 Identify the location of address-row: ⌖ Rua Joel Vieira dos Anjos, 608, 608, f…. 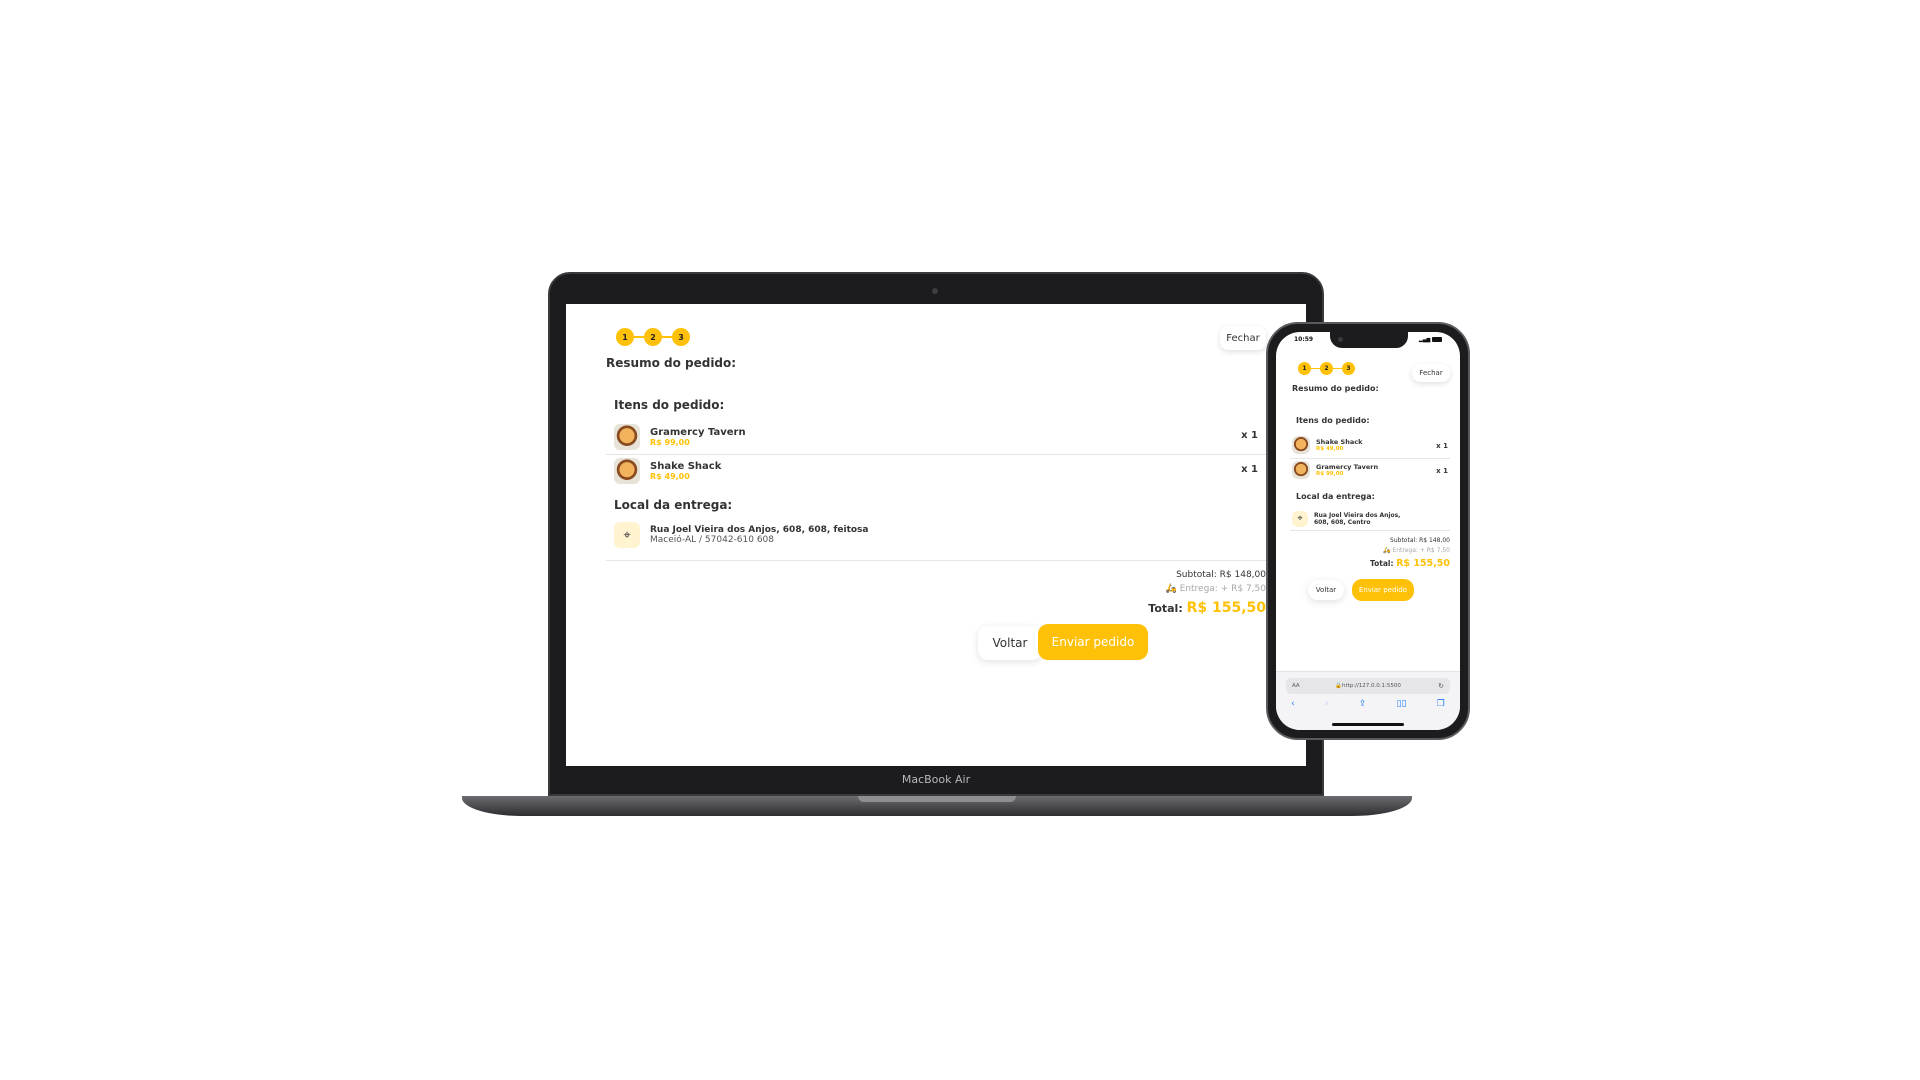
(741, 535).